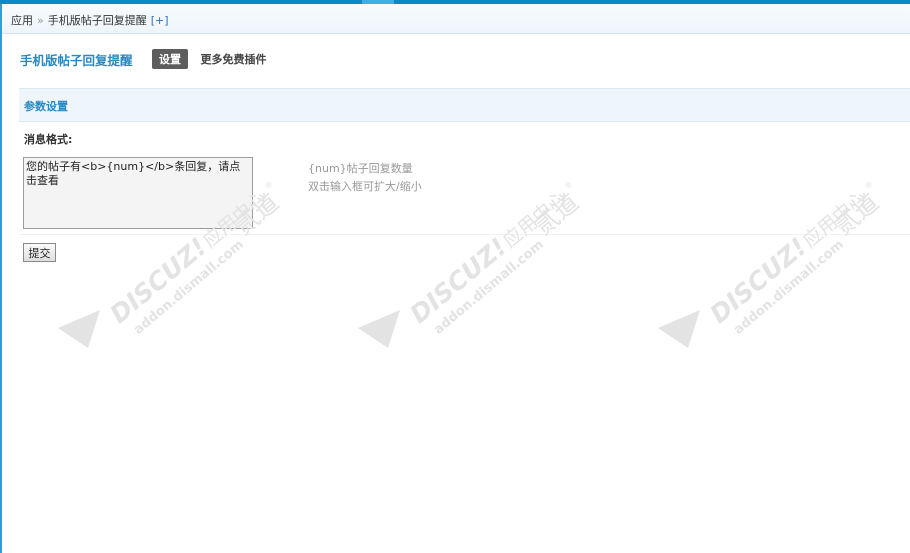 This screenshot has height=553, width=910. I want to click on breadcrumb-current: 手机版帖子回复提醒, so click(97, 20).